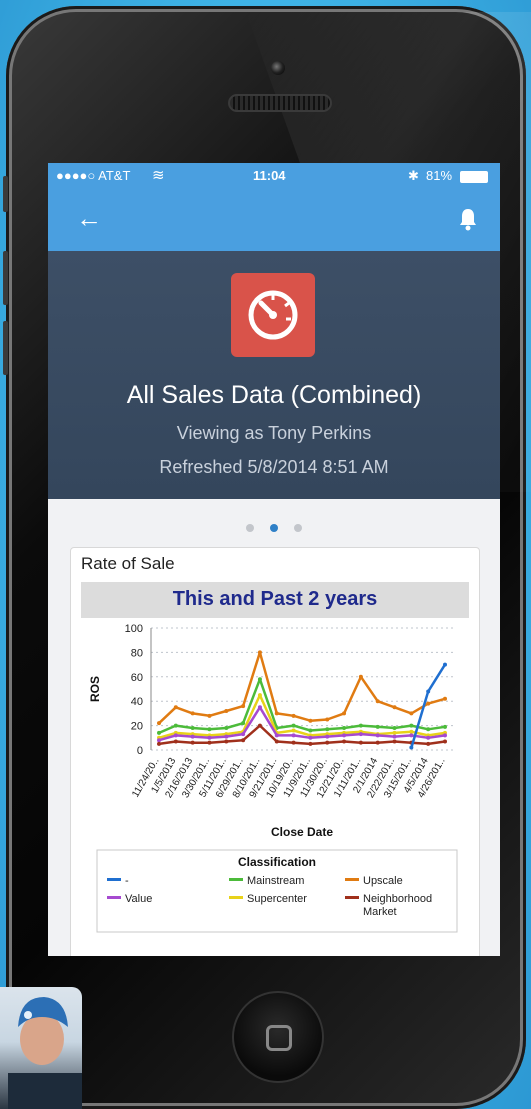 Image resolution: width=531 pixels, height=1109 pixels. What do you see at coordinates (134, 629) in the screenshot?
I see `y-tick-label: 100` at bounding box center [134, 629].